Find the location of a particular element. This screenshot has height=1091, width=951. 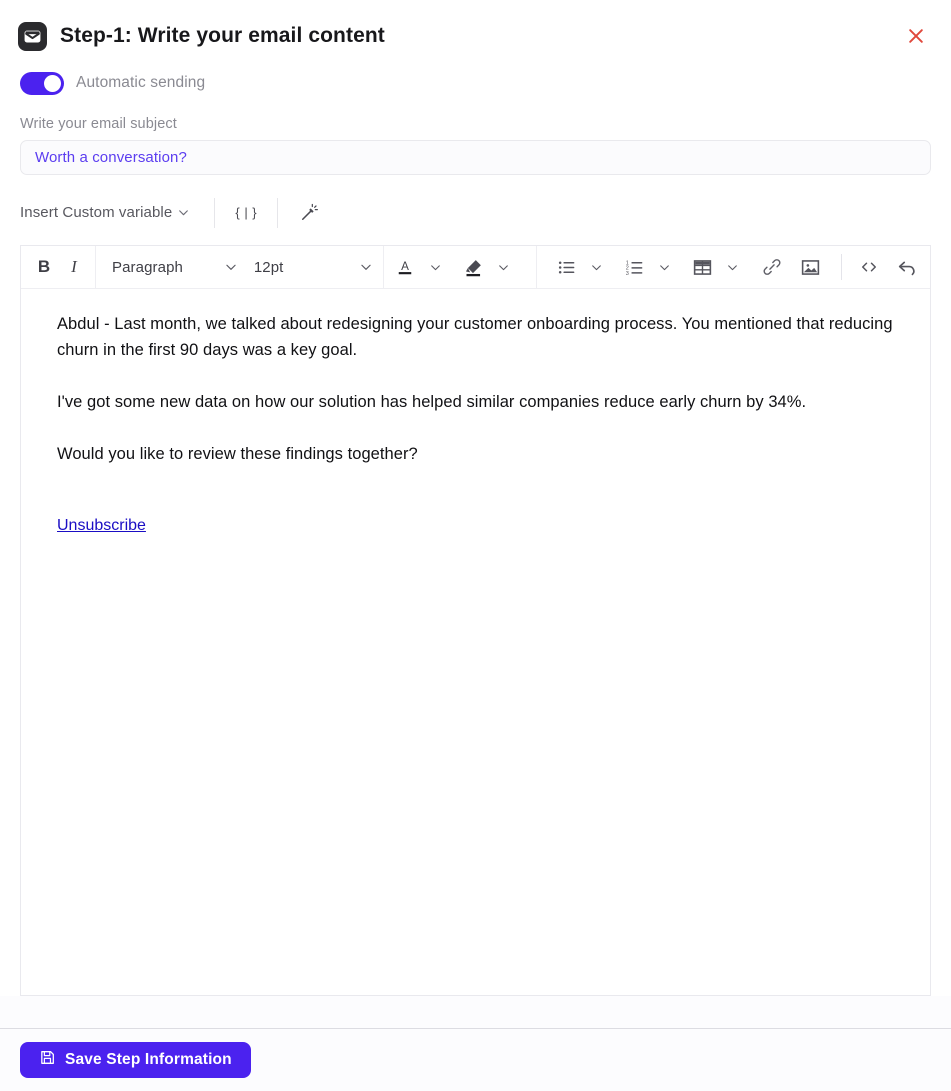

source-code-button is located at coordinates (869, 267).